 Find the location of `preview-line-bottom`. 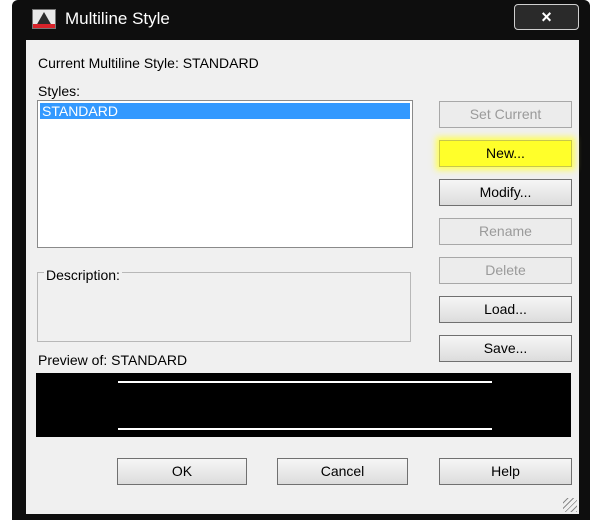

preview-line-bottom is located at coordinates (305, 429).